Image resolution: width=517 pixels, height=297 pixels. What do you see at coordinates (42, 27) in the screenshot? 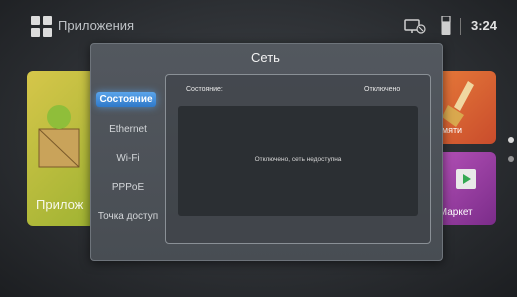
I see `apps-grid-icon` at bounding box center [42, 27].